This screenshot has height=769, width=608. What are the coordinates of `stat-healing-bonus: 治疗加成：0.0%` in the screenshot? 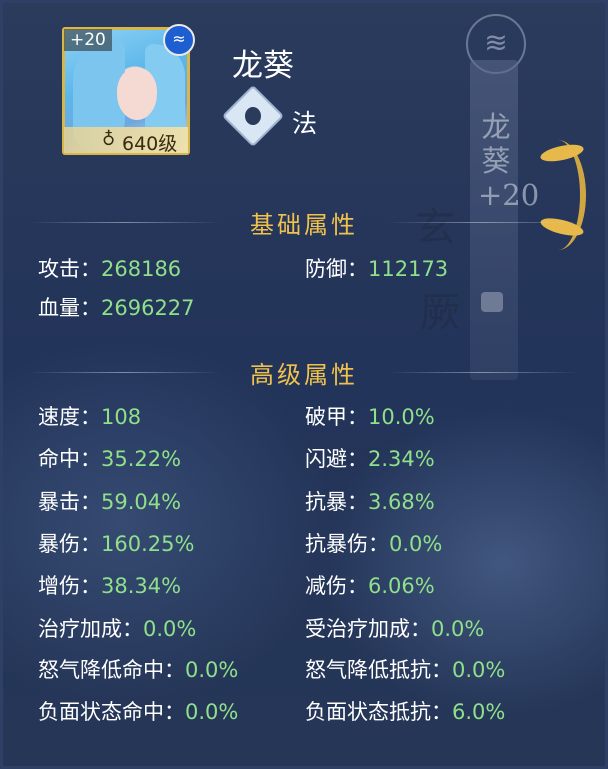 It's located at (117, 629).